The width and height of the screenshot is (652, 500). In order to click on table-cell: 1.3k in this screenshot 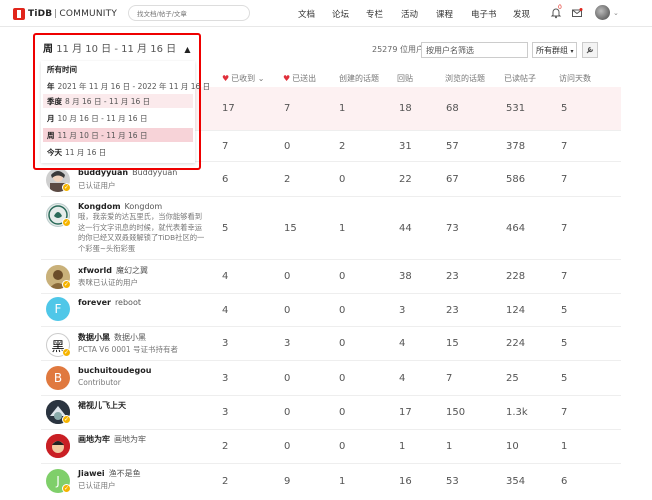, I will do `click(517, 412)`.